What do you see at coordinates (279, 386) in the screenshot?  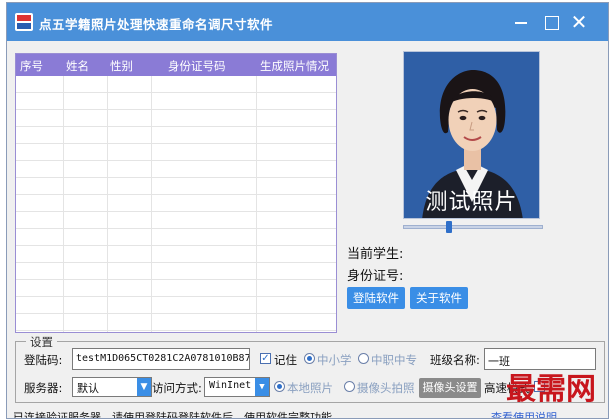 I see `radio-local-photo` at bounding box center [279, 386].